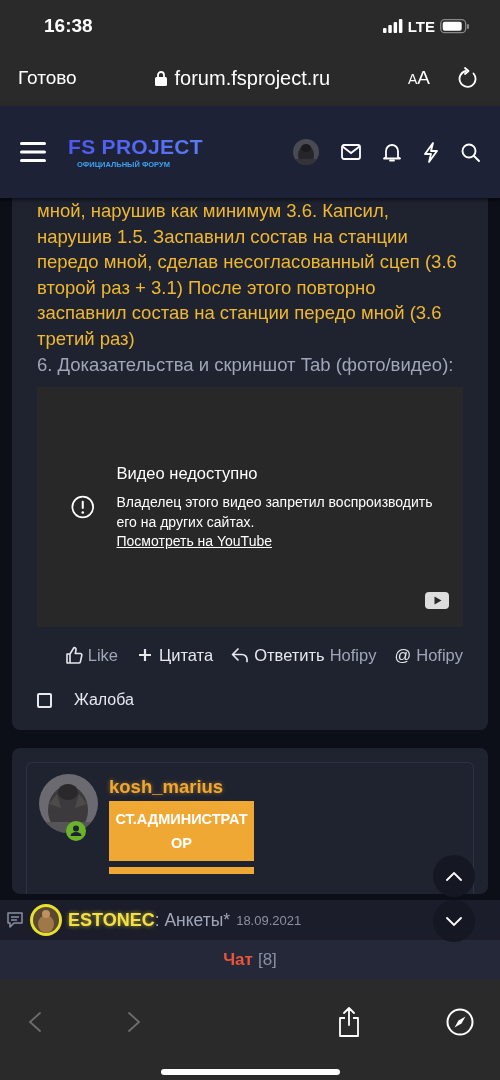 The width and height of the screenshot is (500, 1080). I want to click on online-icon, so click(76, 831).